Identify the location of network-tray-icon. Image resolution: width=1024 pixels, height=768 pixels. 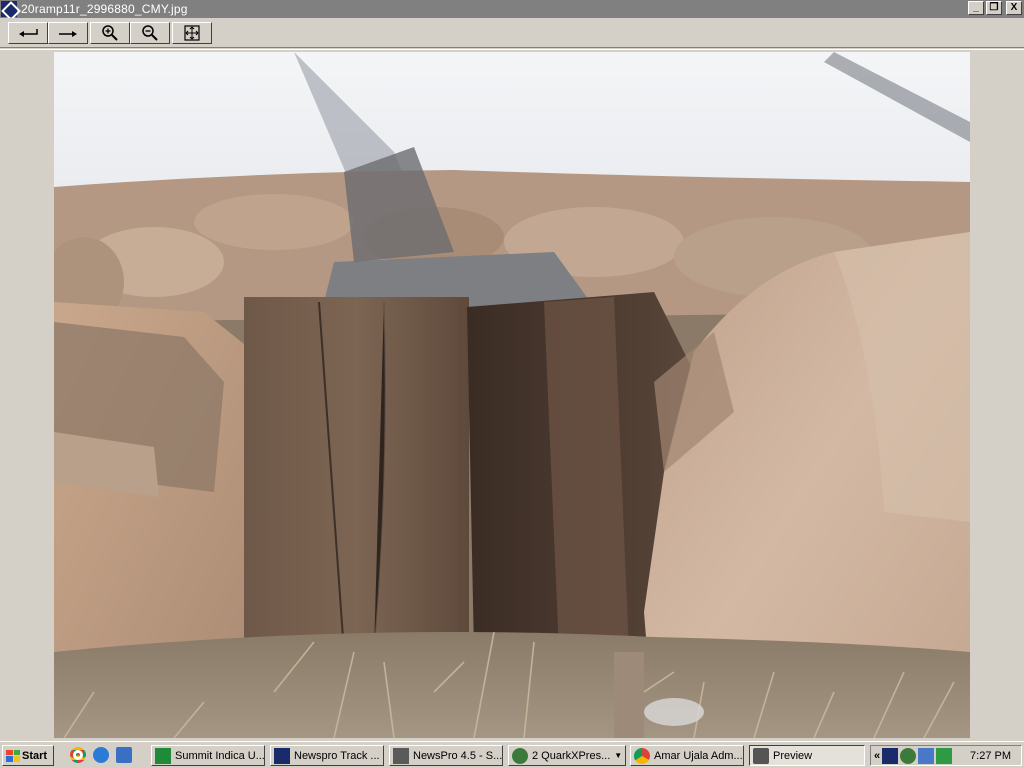
(908, 755).